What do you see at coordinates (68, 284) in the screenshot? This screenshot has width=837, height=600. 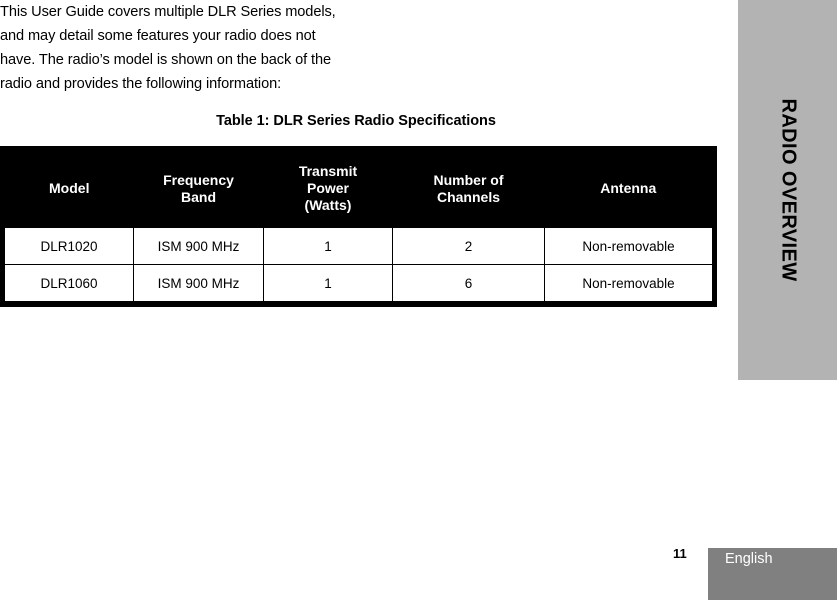 I see `cell-model: DLR1060` at bounding box center [68, 284].